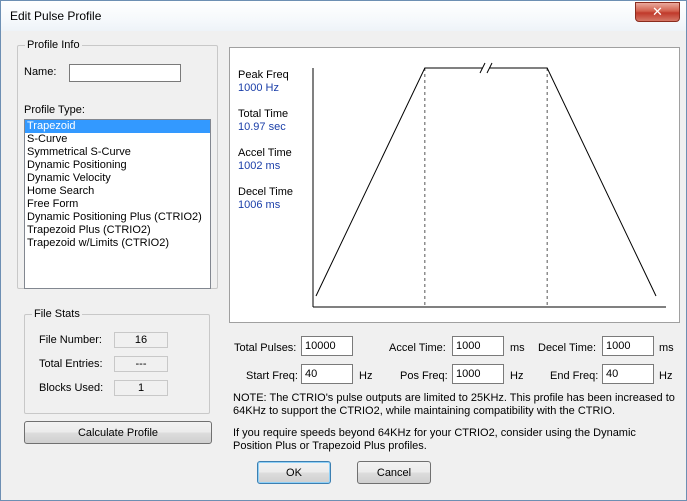 The width and height of the screenshot is (687, 501). Describe the element at coordinates (272, 376) in the screenshot. I see `start-freq-label: Start Freq:` at that location.